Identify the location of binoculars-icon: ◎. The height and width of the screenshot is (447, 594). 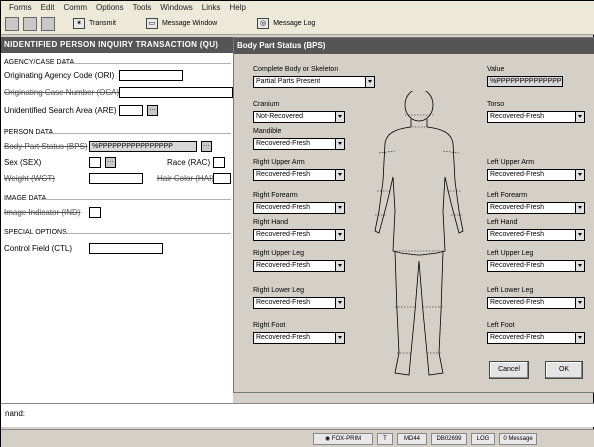
(263, 23).